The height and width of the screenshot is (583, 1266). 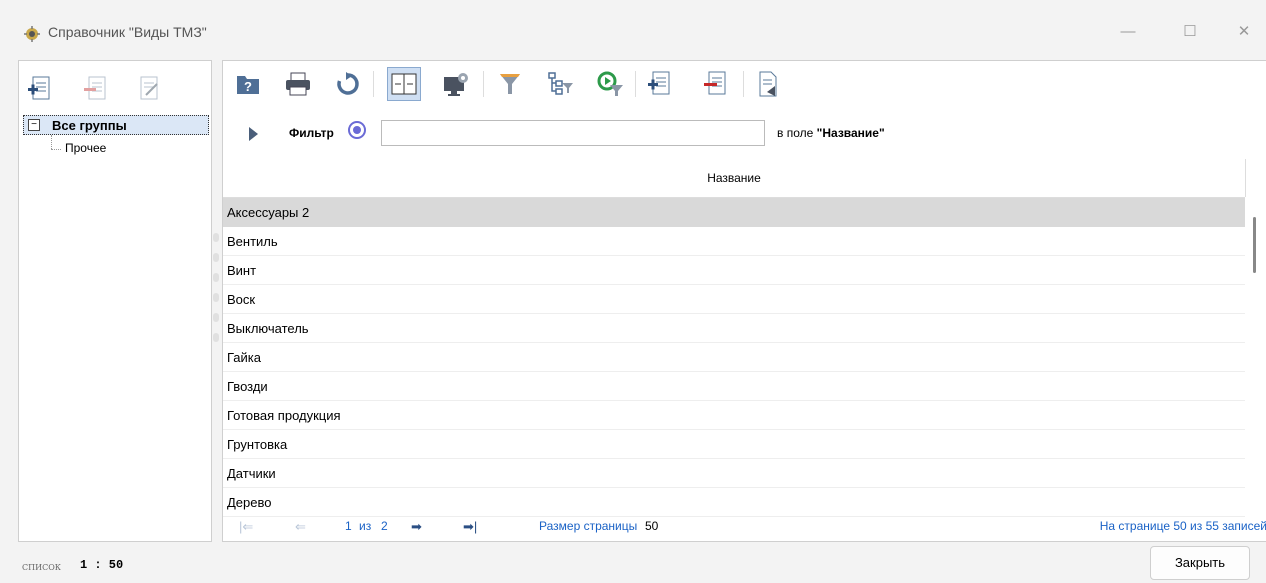 What do you see at coordinates (734, 473) in the screenshot?
I see `table-row: Датчики` at bounding box center [734, 473].